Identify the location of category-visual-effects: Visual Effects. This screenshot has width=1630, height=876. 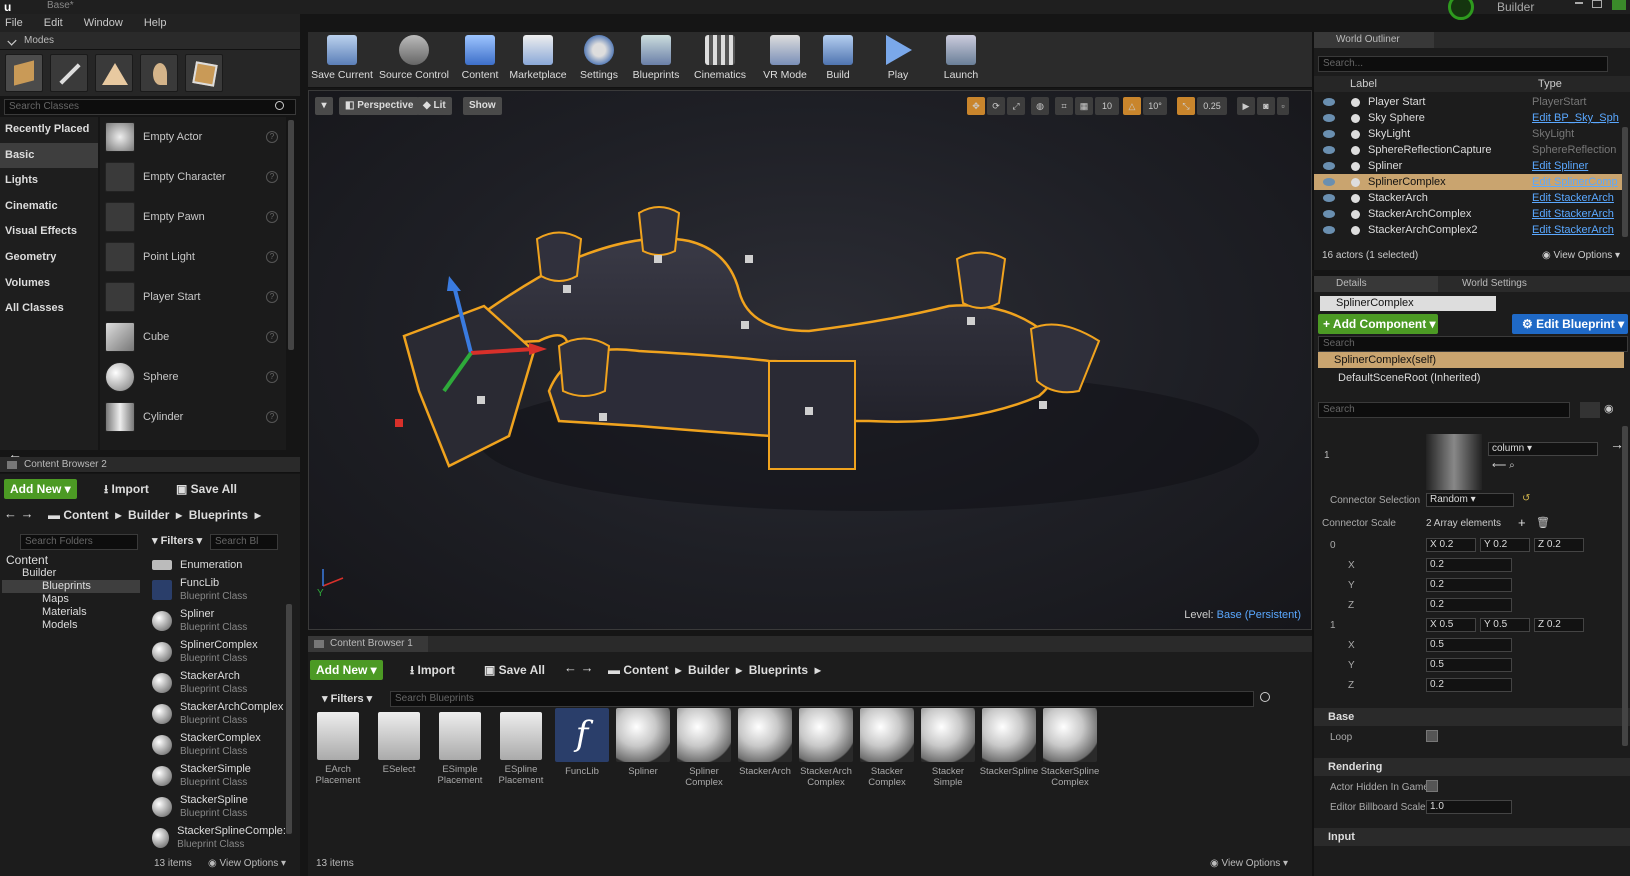
(49, 232).